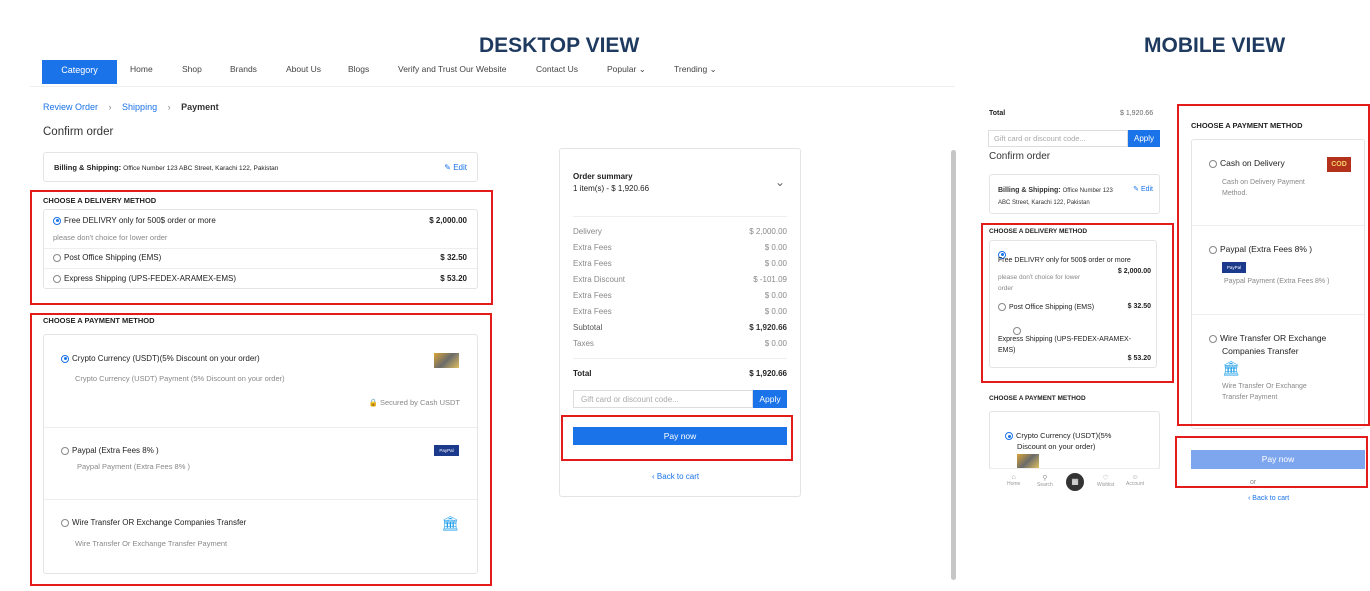  I want to click on summary-row: Extra Discount $ -101.09, so click(680, 279).